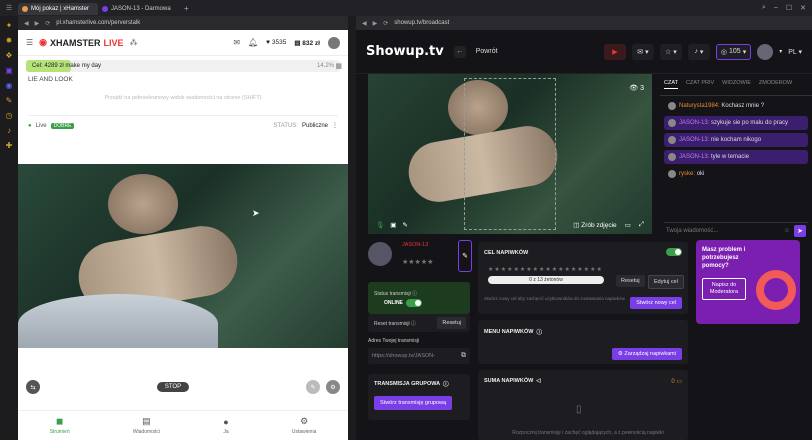 The width and height of the screenshot is (812, 440). Describe the element at coordinates (338, 66) in the screenshot. I see `gallery-icon: ▦` at that location.